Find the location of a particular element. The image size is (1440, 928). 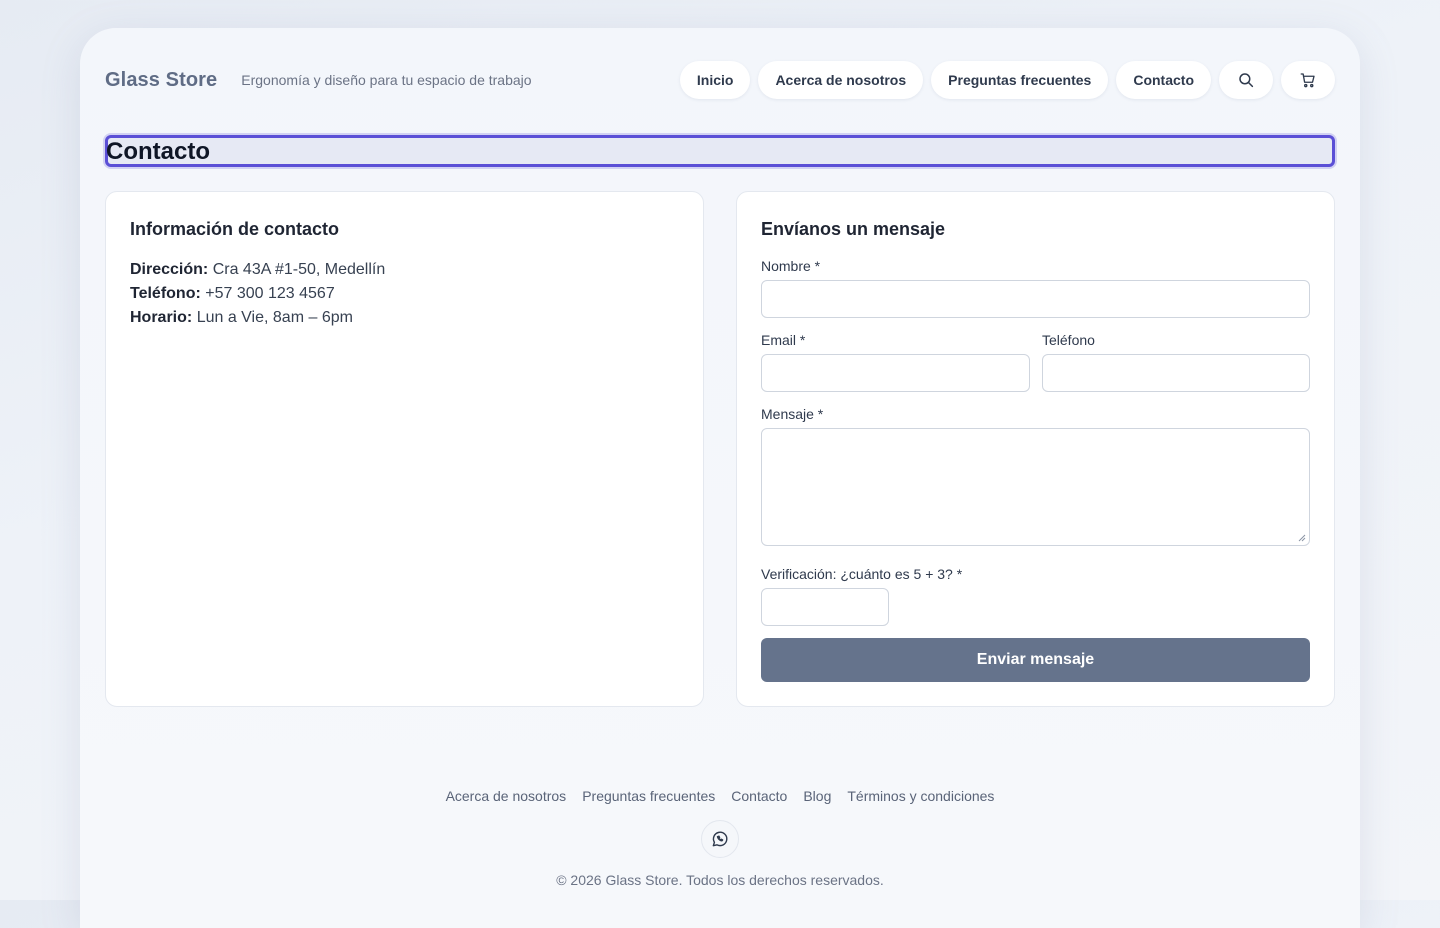

hours-line: Horario: Lun a Vie, 8am – 6pm is located at coordinates (257, 318).